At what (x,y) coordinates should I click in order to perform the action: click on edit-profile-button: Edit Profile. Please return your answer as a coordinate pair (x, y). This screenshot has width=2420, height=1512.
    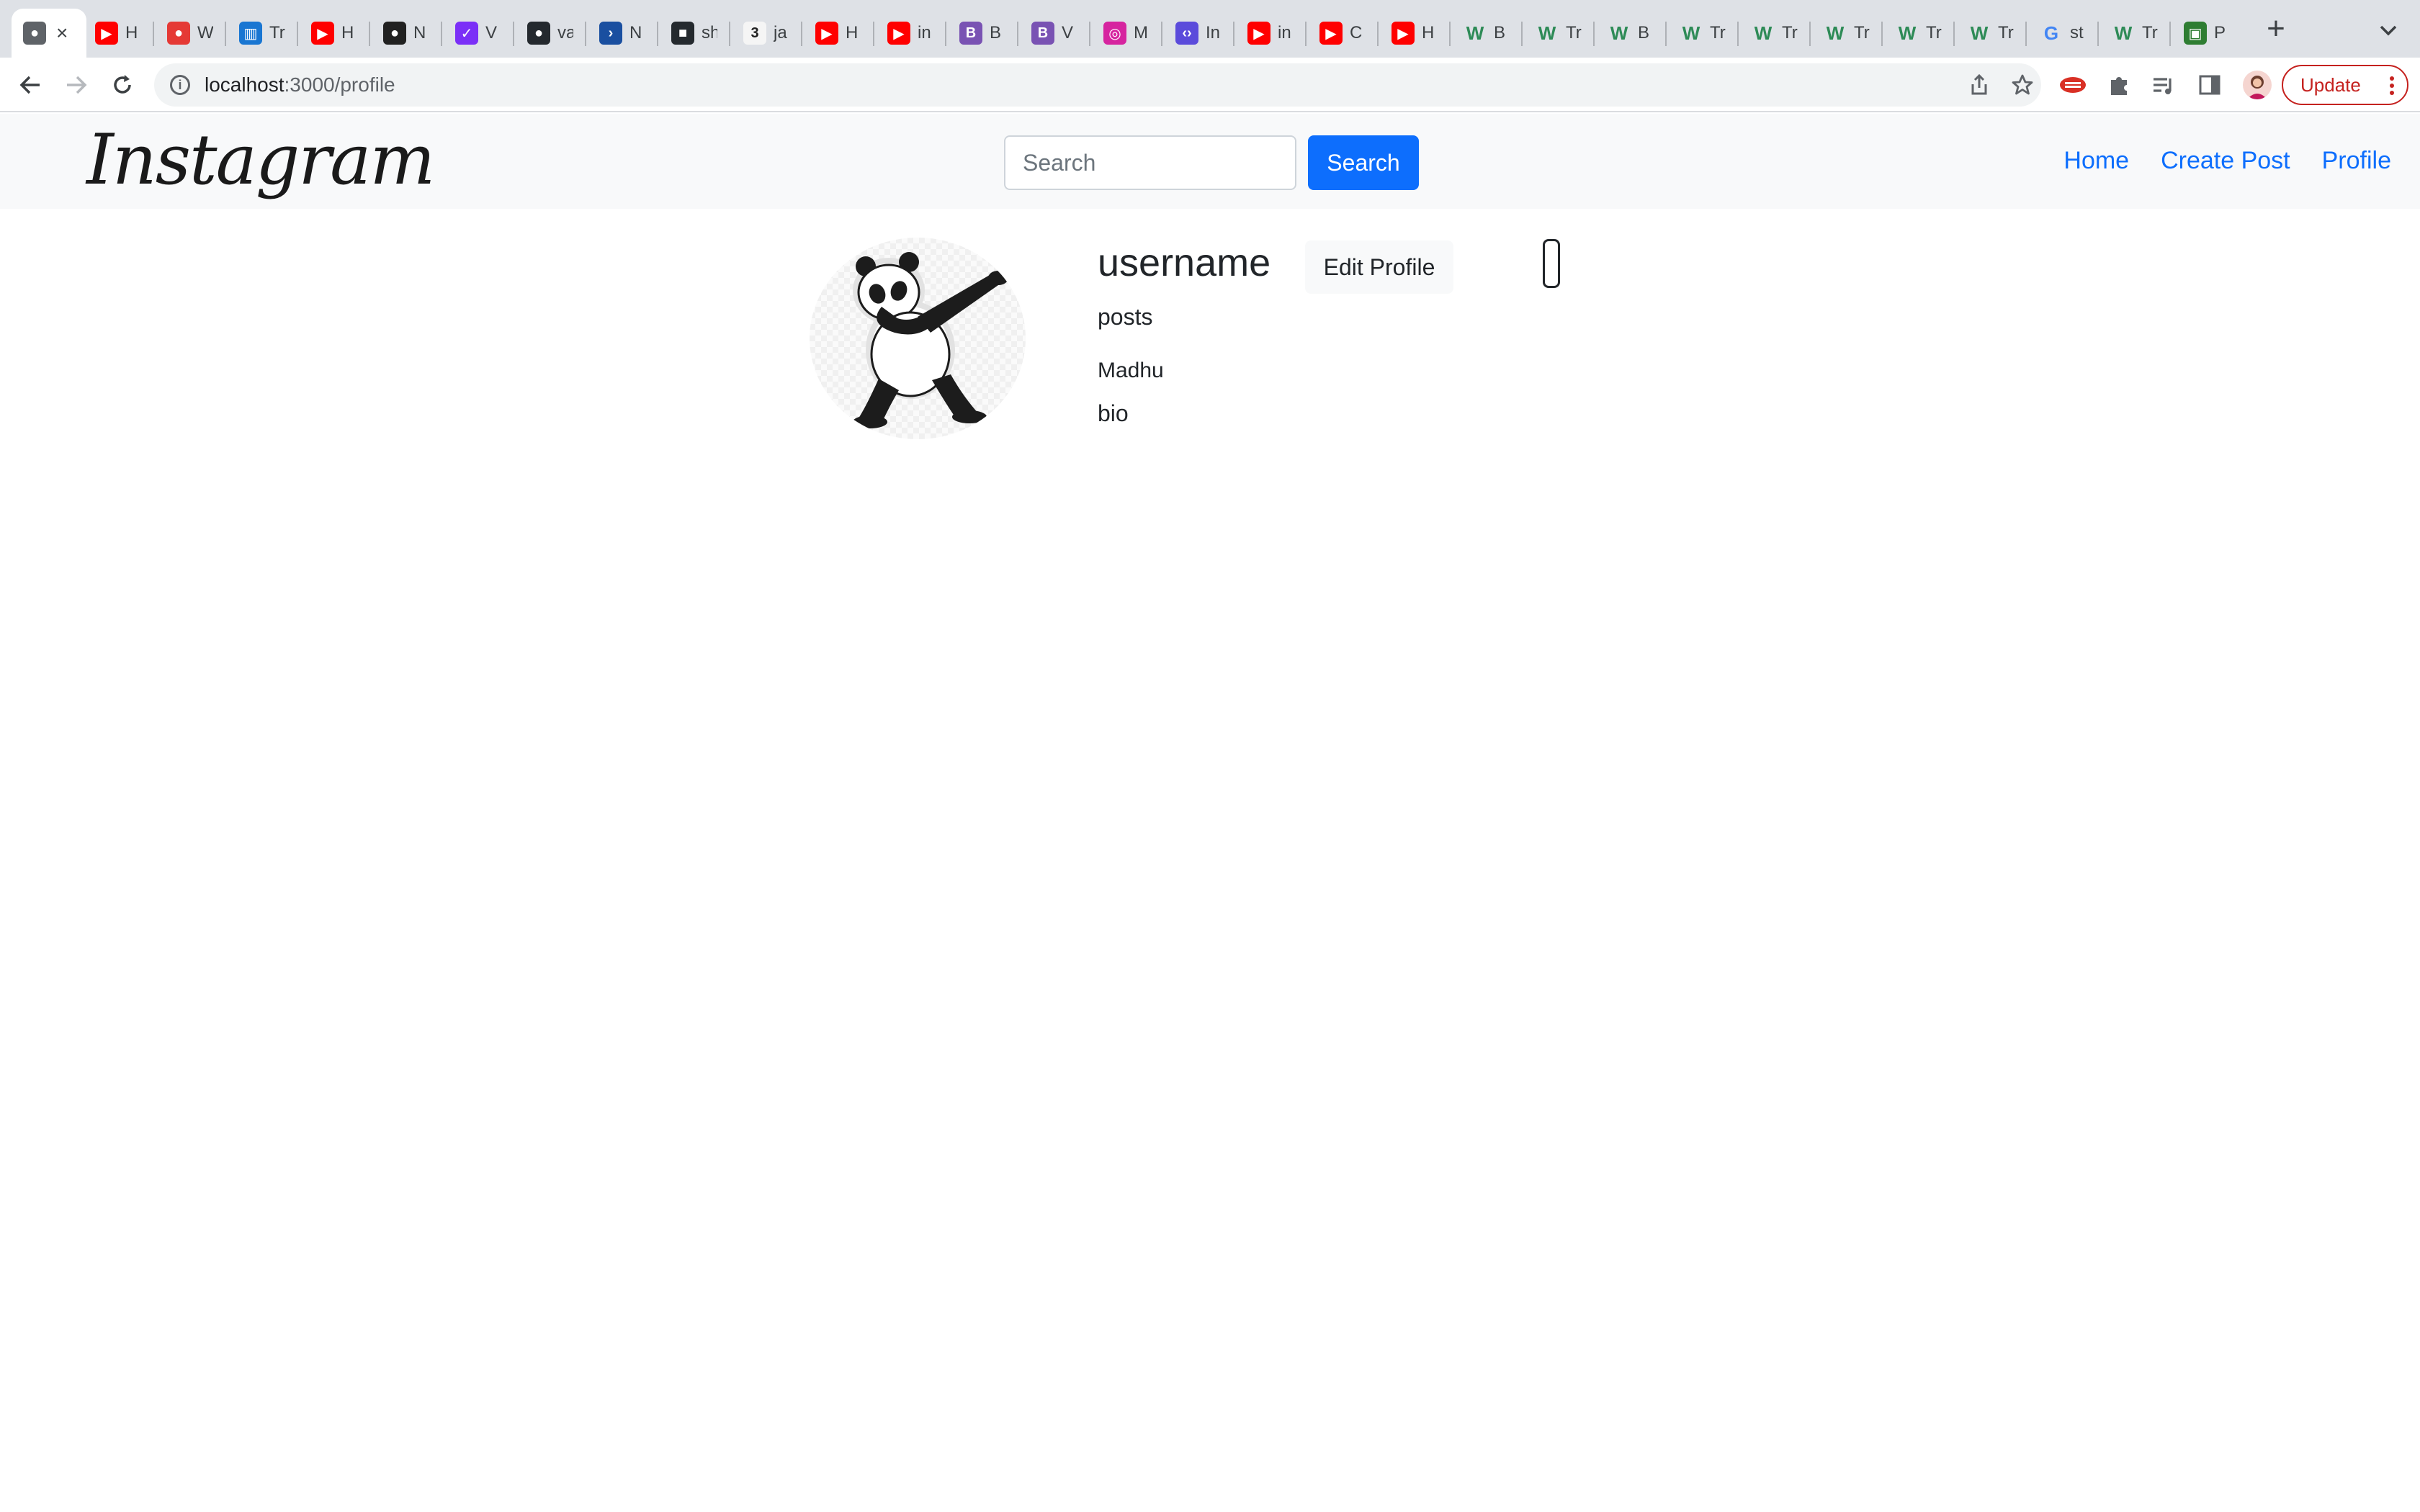
    Looking at the image, I should click on (1379, 267).